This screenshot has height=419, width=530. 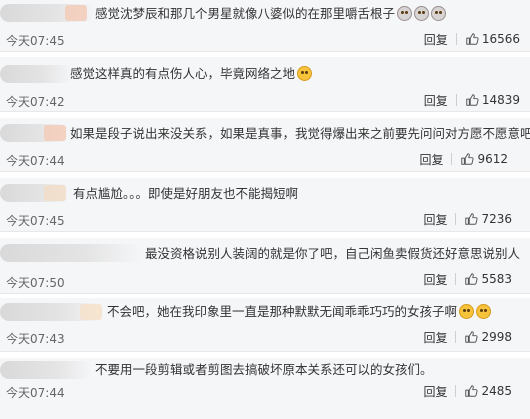 I want to click on comment-text: 不要用一段剪辑或者剪图去搞破坏原本关系还可以的女孩们。, so click(x=264, y=370).